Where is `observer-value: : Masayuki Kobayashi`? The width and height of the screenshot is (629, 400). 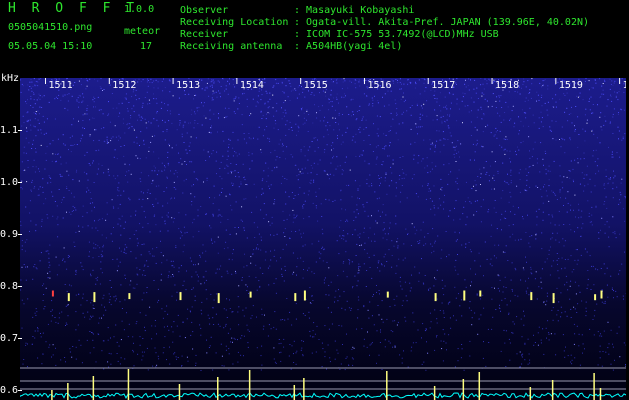
observer-value: : Masayuki Kobayashi is located at coordinates (354, 10).